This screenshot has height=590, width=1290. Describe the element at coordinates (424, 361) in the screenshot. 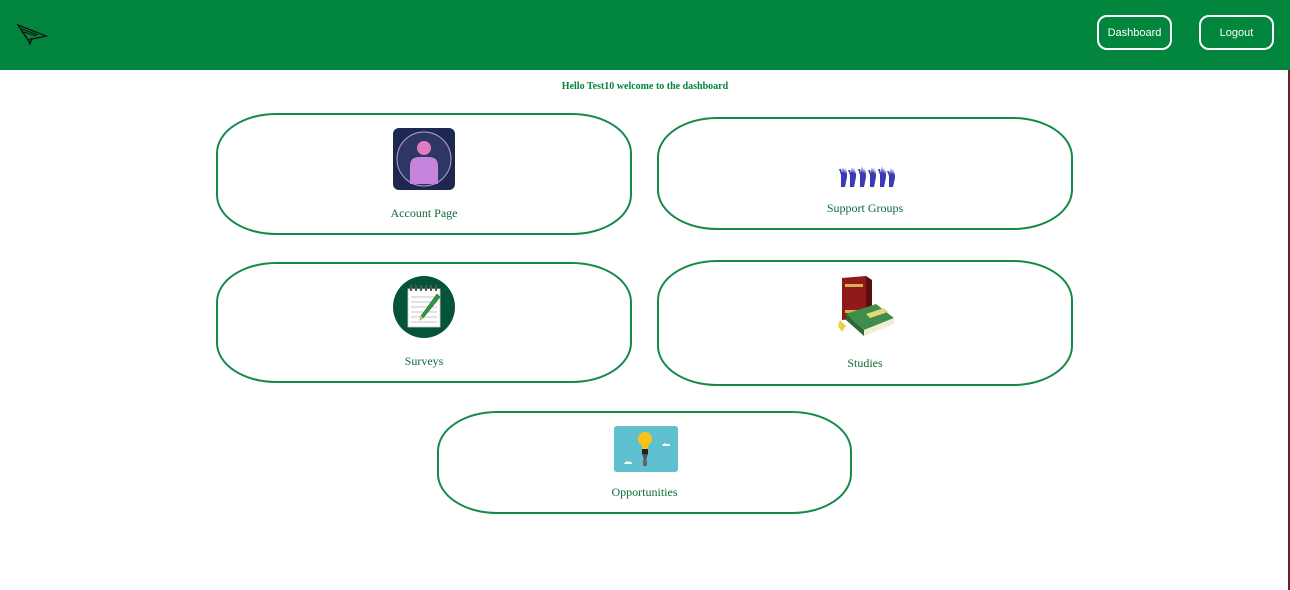

I see `surveys-label: Surveys` at that location.